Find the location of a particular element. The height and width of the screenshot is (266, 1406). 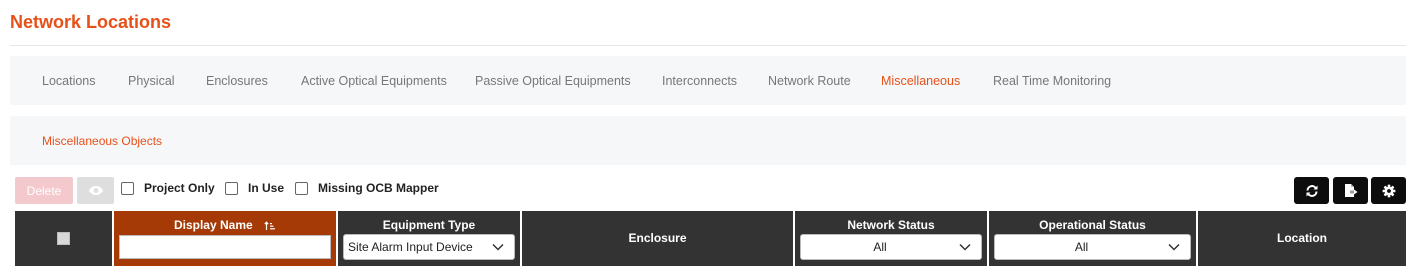

settings-button is located at coordinates (1388, 190).